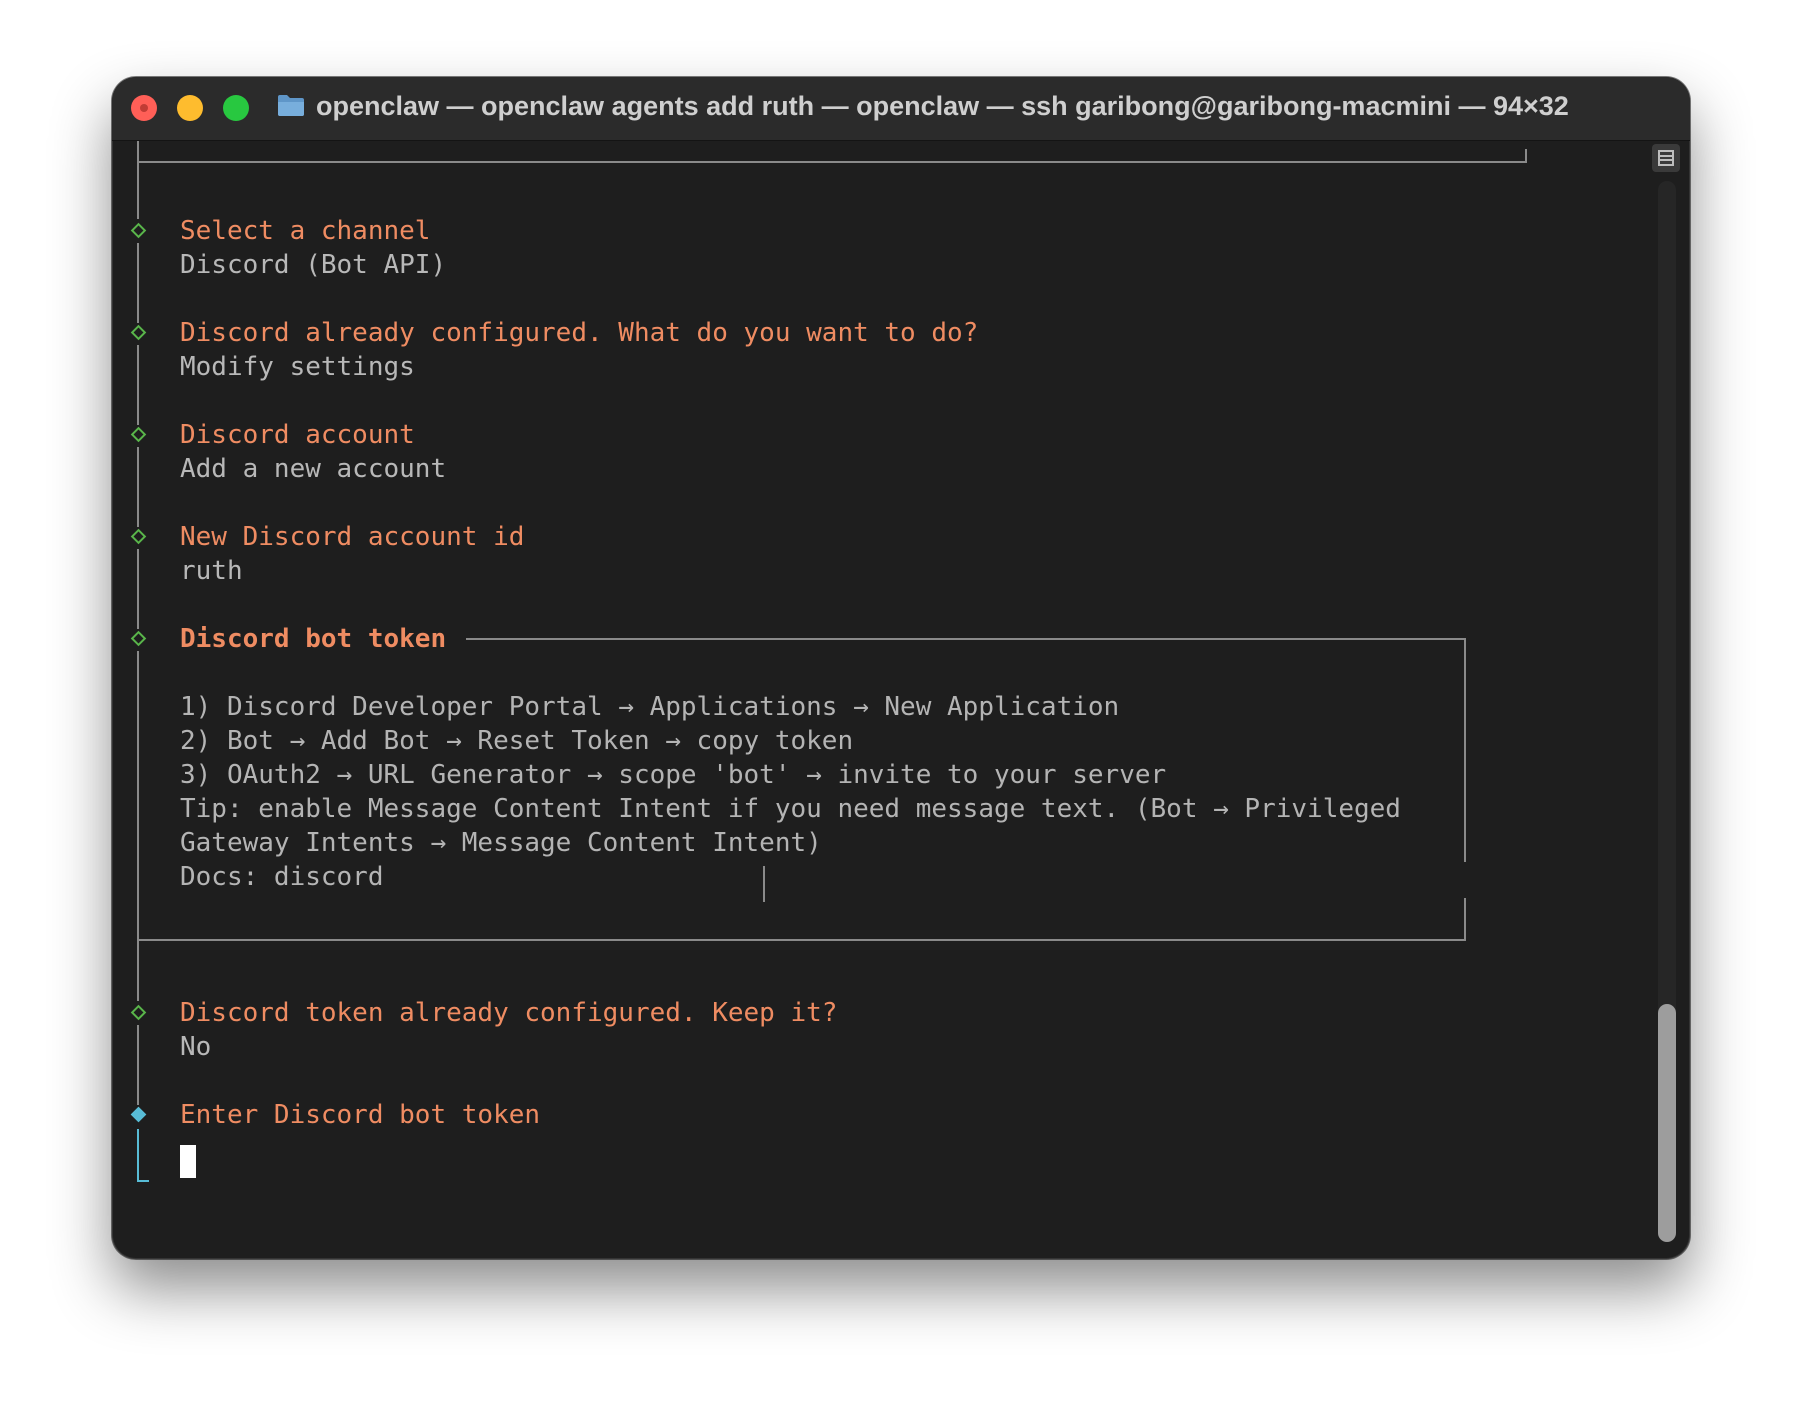  Describe the element at coordinates (138, 1114) in the screenshot. I see `filled-diamond-icon` at that location.